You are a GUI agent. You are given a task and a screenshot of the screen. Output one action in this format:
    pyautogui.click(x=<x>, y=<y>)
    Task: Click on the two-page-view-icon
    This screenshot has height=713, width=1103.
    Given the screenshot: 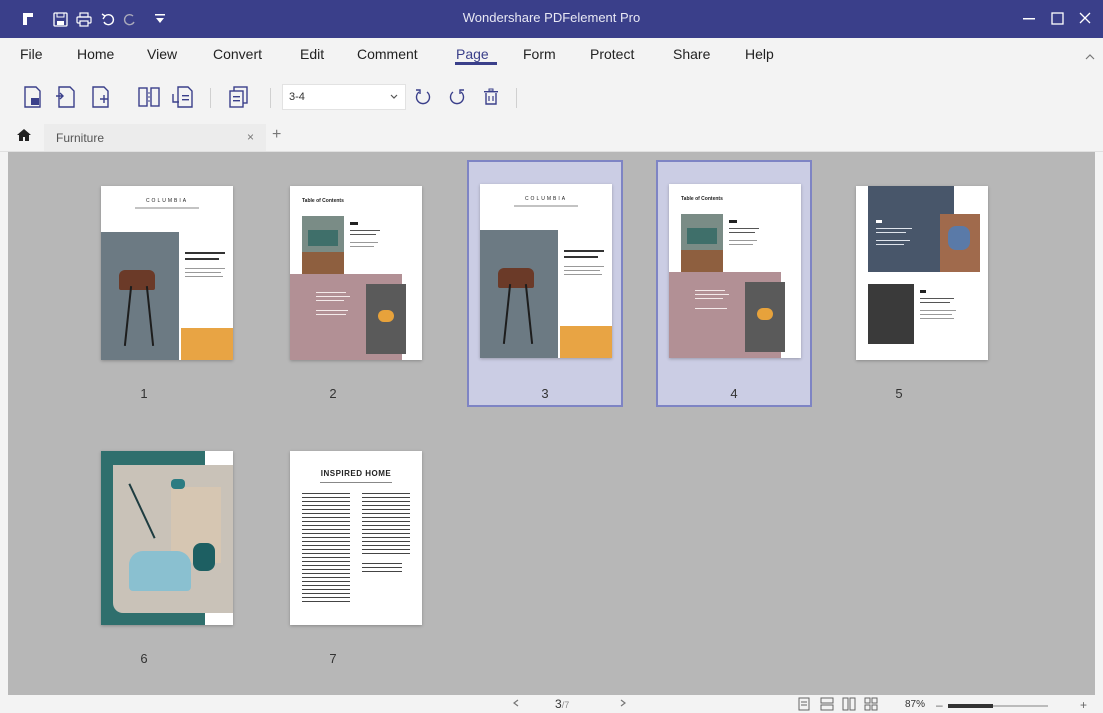 What is the action you would take?
    pyautogui.click(x=849, y=705)
    